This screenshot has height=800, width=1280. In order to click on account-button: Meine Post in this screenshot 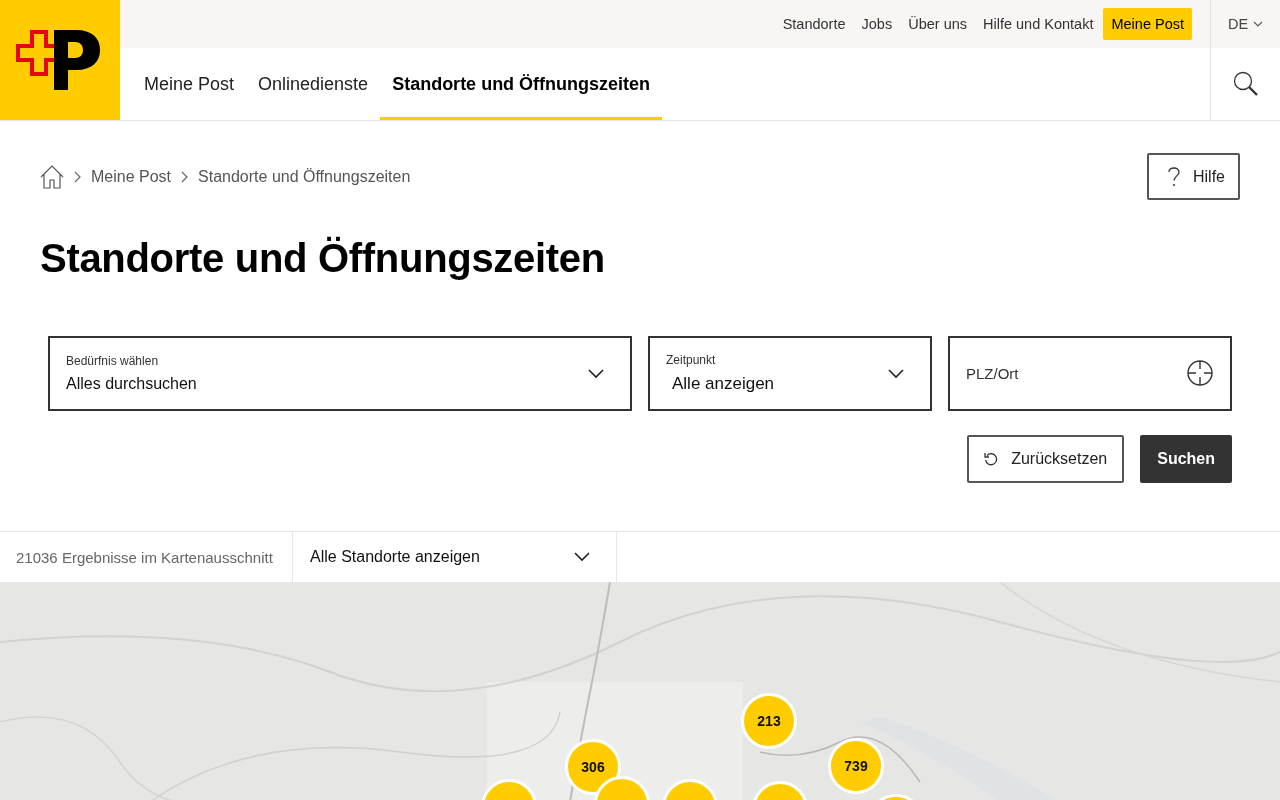, I will do `click(1147, 24)`.